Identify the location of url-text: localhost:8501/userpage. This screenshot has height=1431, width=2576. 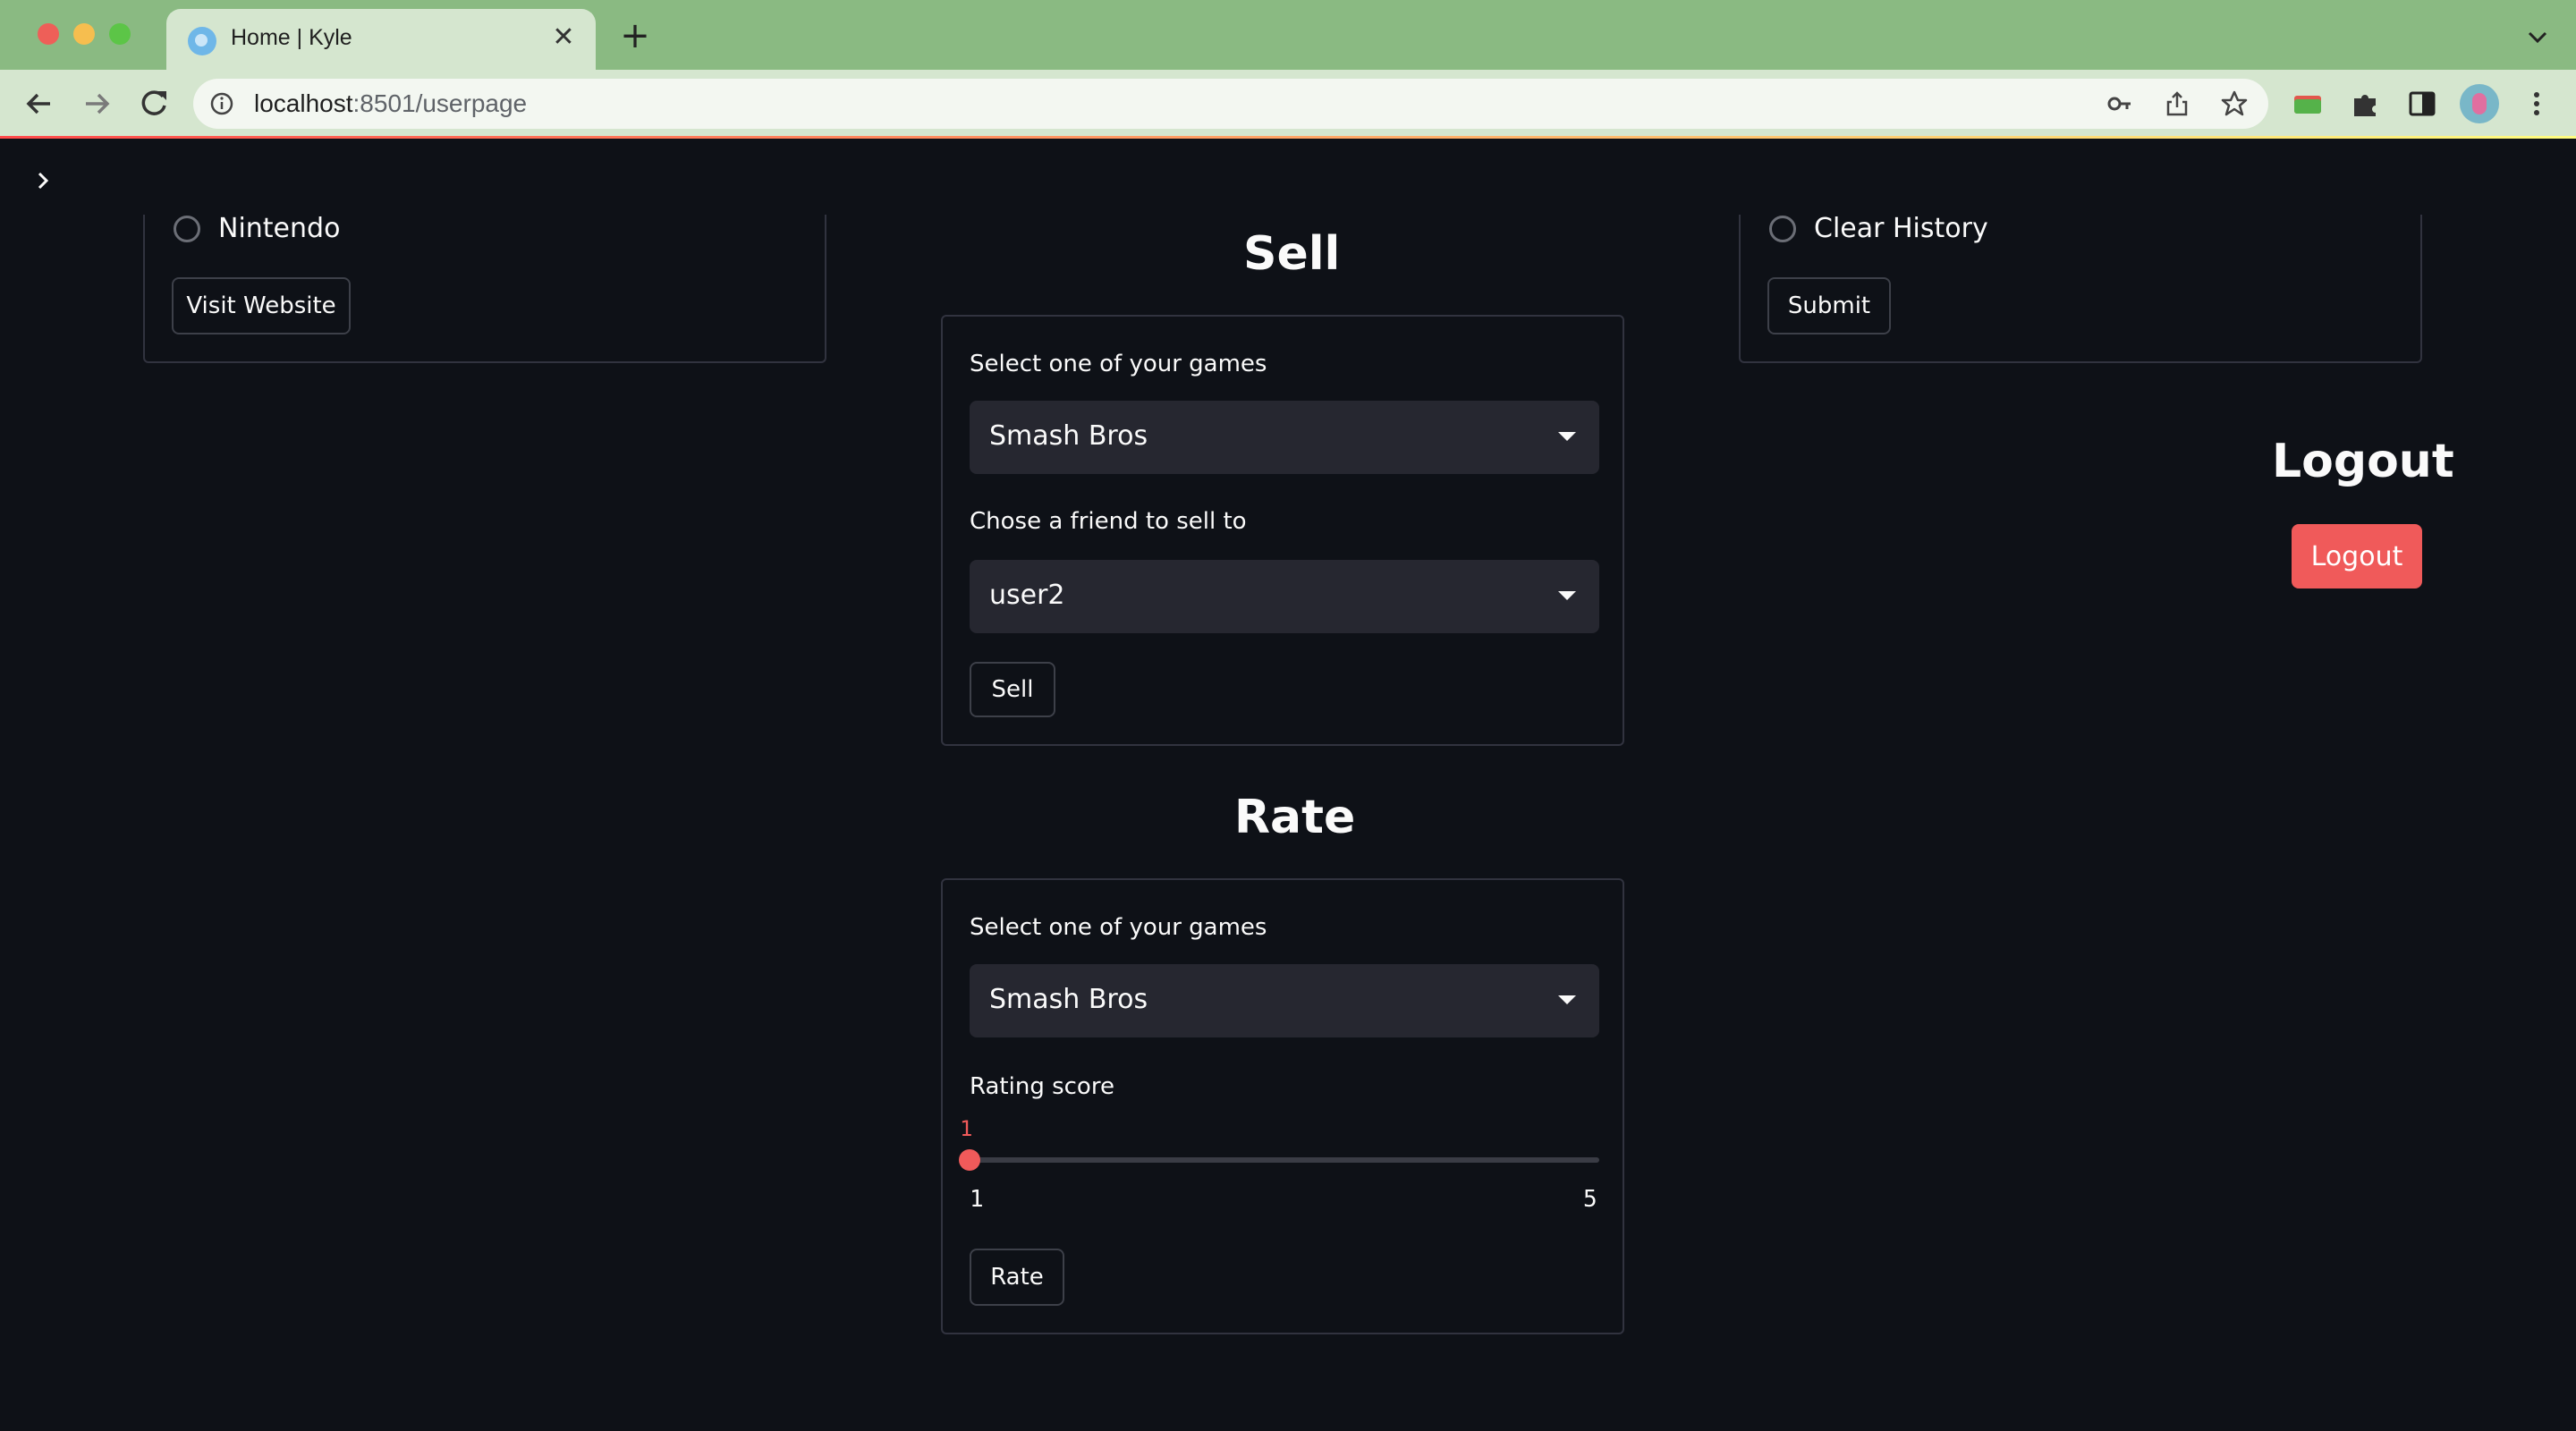
(390, 104).